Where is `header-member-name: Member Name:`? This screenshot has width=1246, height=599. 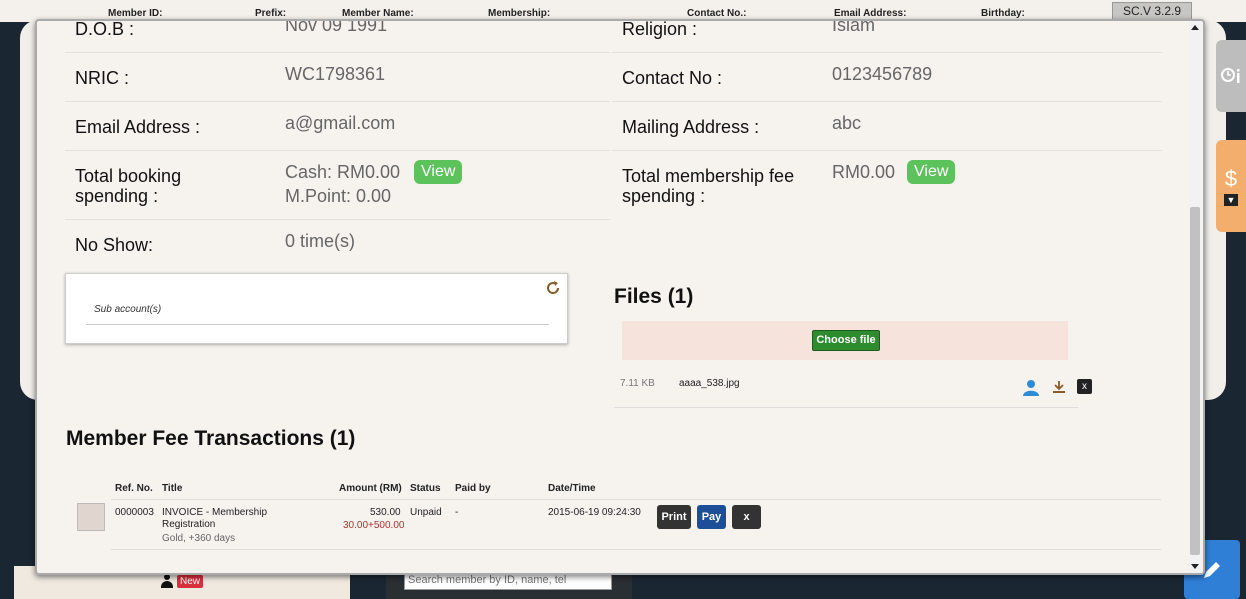 header-member-name: Member Name: is located at coordinates (378, 13).